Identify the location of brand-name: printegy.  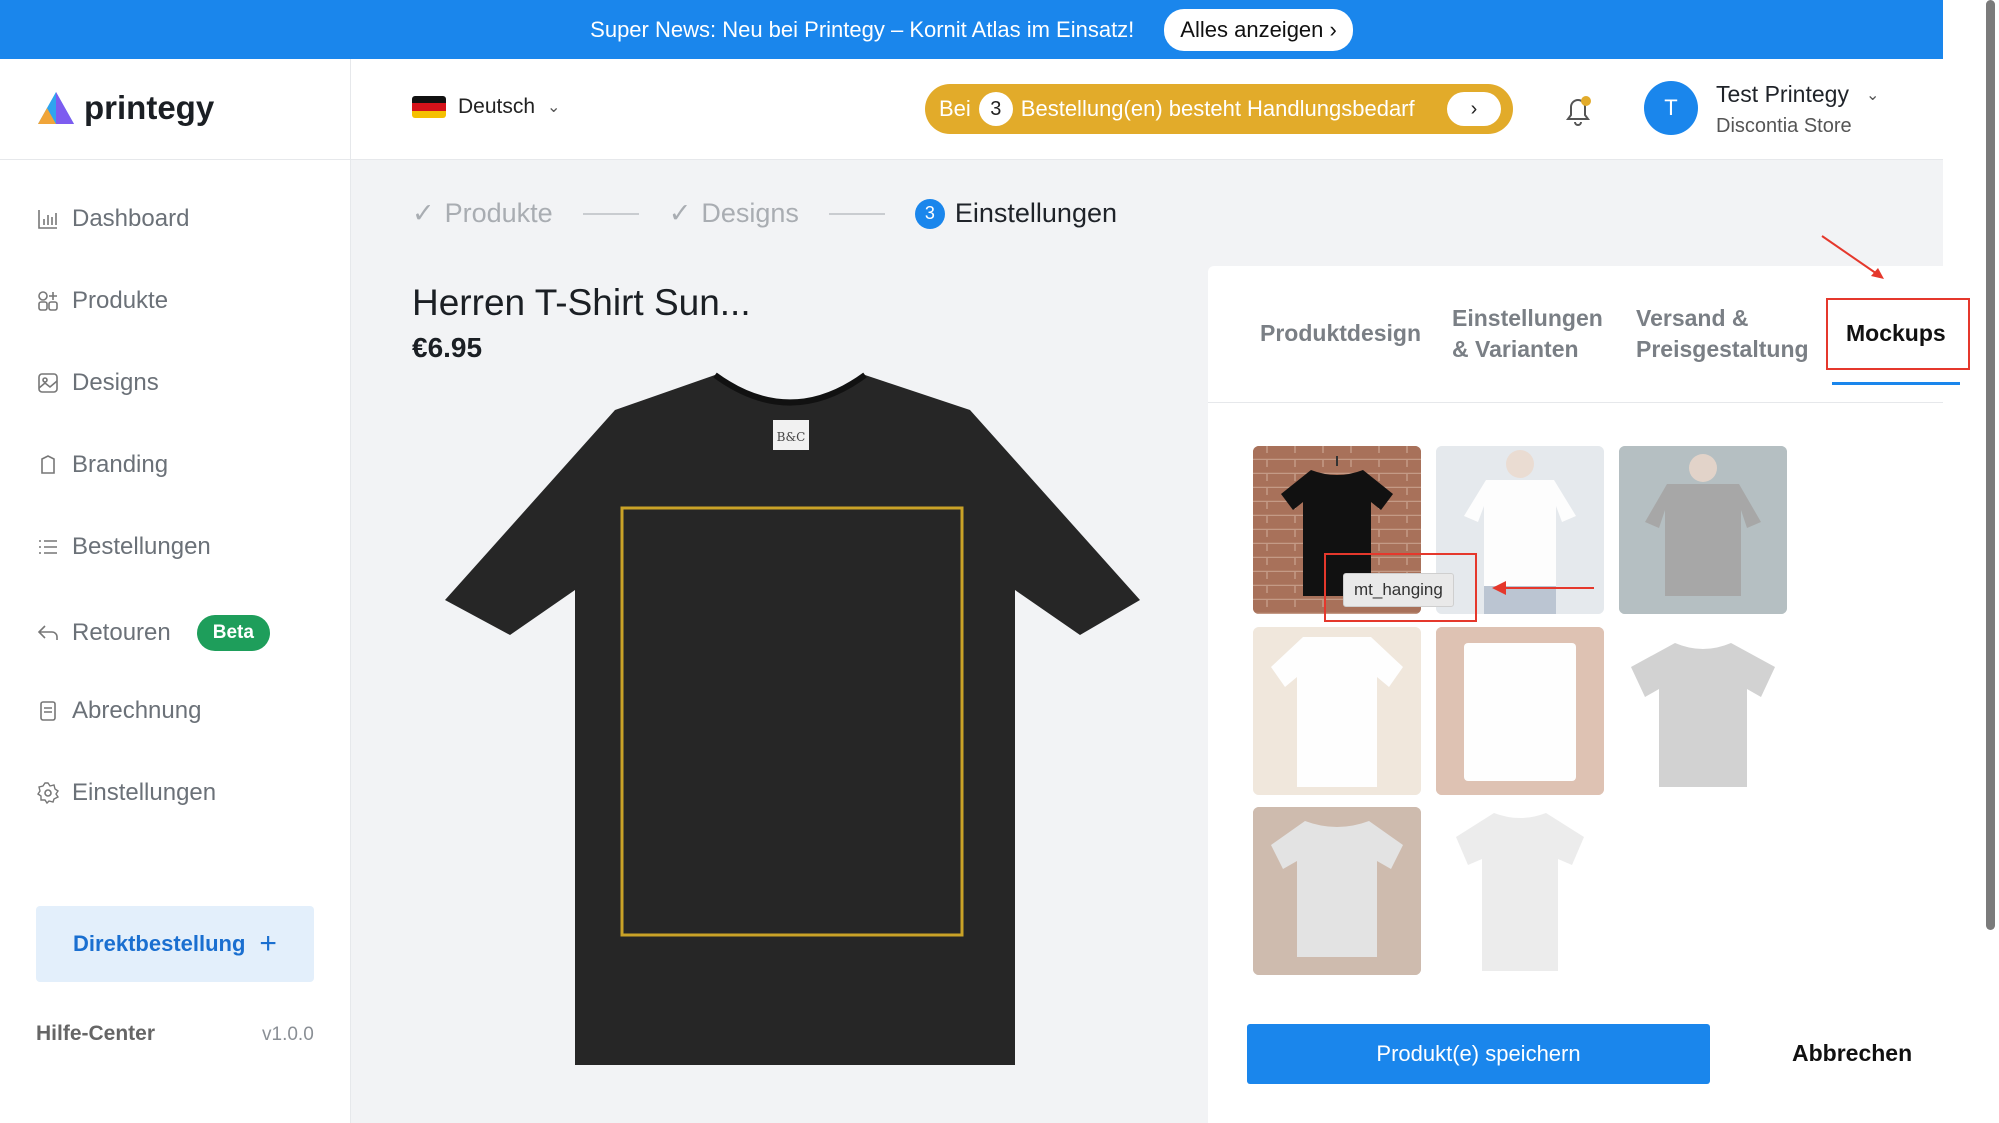
(149, 107).